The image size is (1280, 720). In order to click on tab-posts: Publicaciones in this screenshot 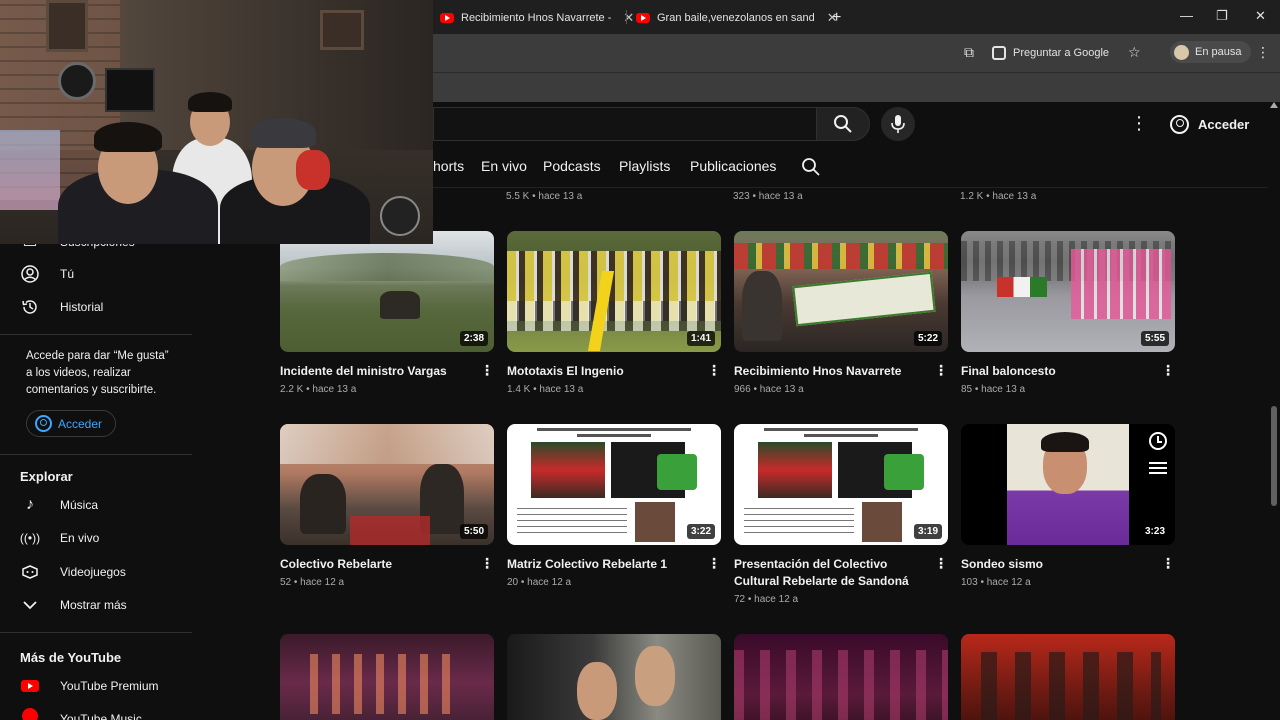, I will do `click(733, 166)`.